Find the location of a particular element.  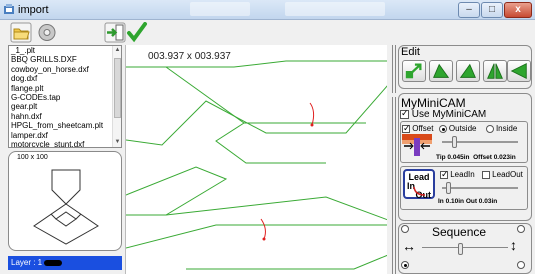

file-list-item: BBQ GRILLS.DXF is located at coordinates (65, 59).